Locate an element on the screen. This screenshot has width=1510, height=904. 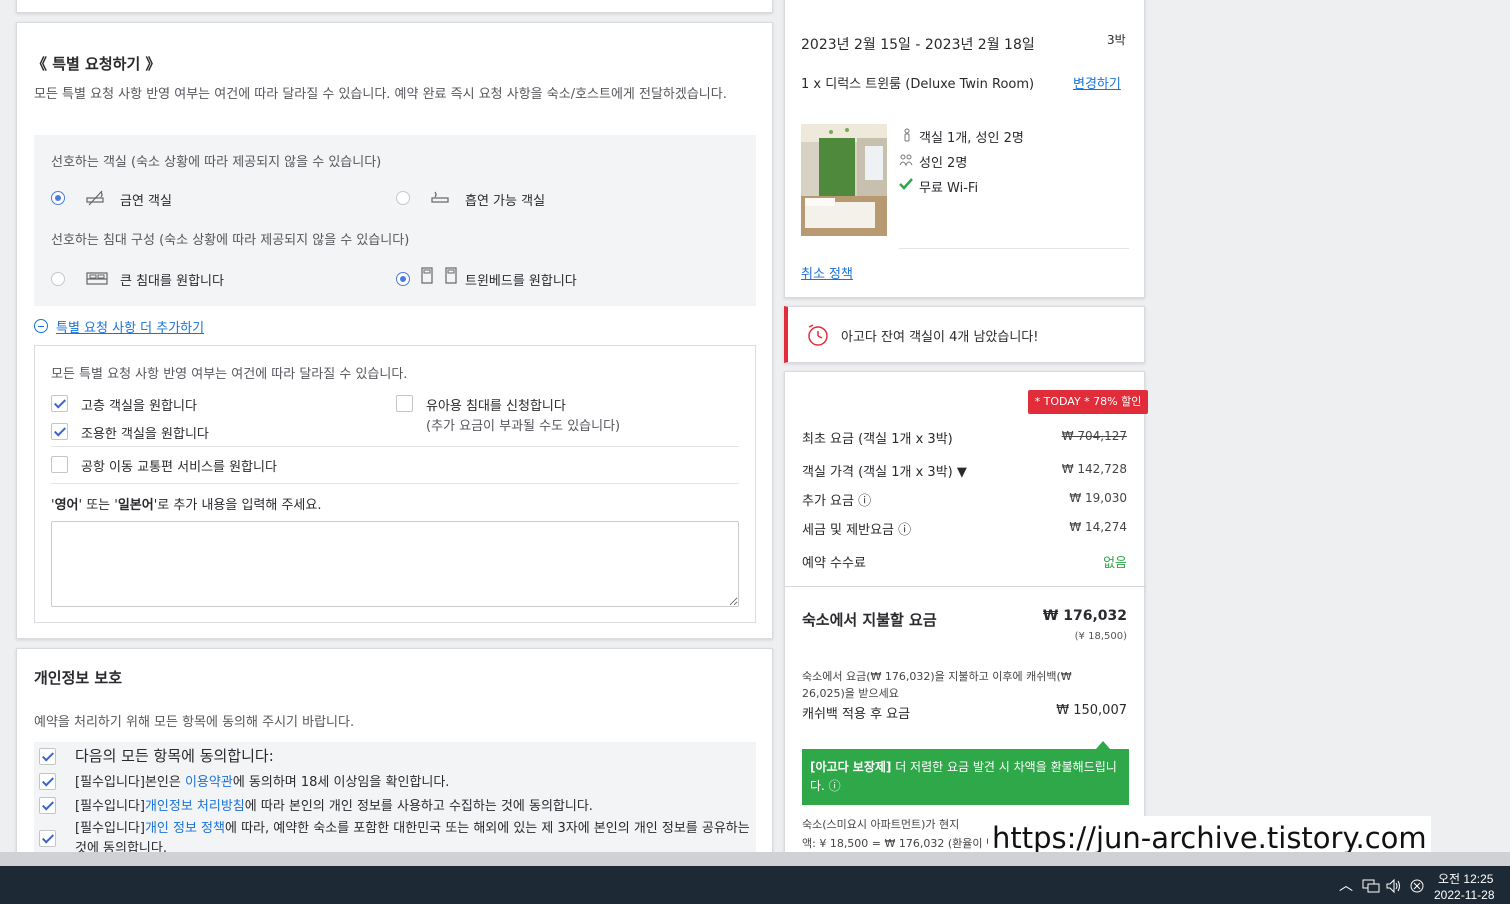
privacy-title: 개인정보 보호 is located at coordinates (78, 678).